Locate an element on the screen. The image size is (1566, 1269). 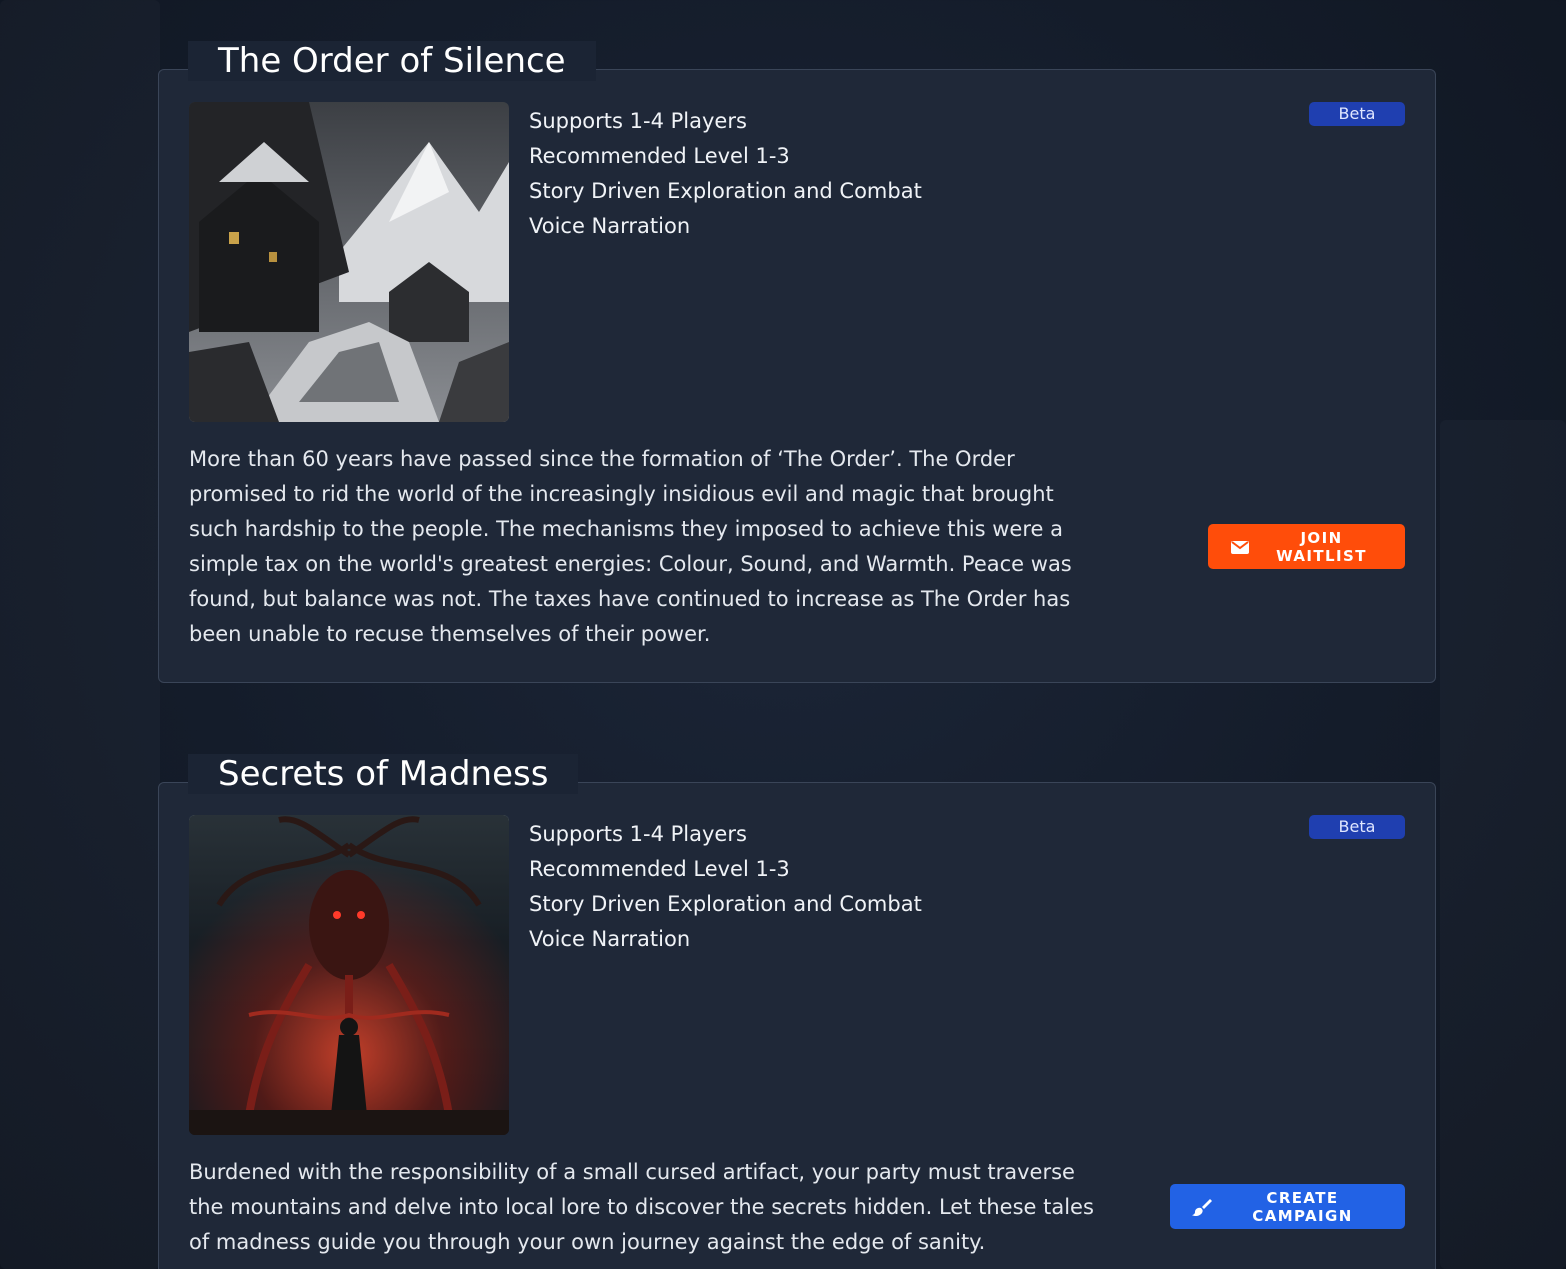
create-campaign-button: CREATE CAMPAIGN is located at coordinates (1287, 1206).